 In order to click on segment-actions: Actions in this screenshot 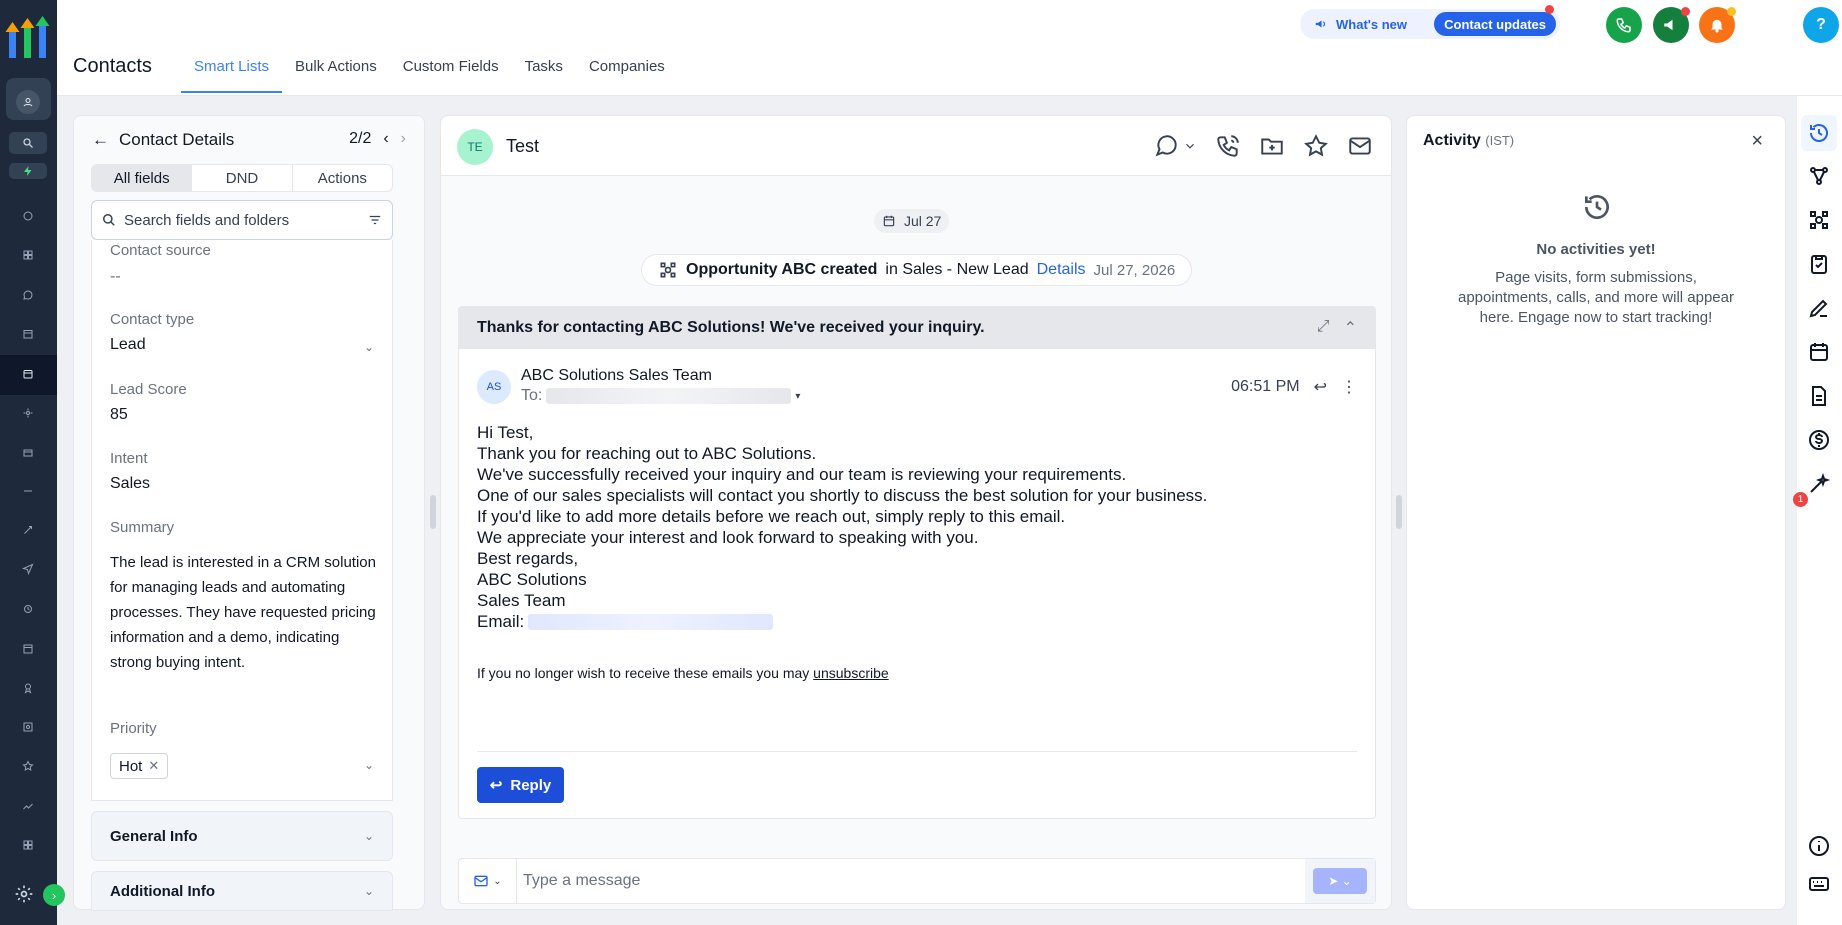, I will do `click(341, 178)`.